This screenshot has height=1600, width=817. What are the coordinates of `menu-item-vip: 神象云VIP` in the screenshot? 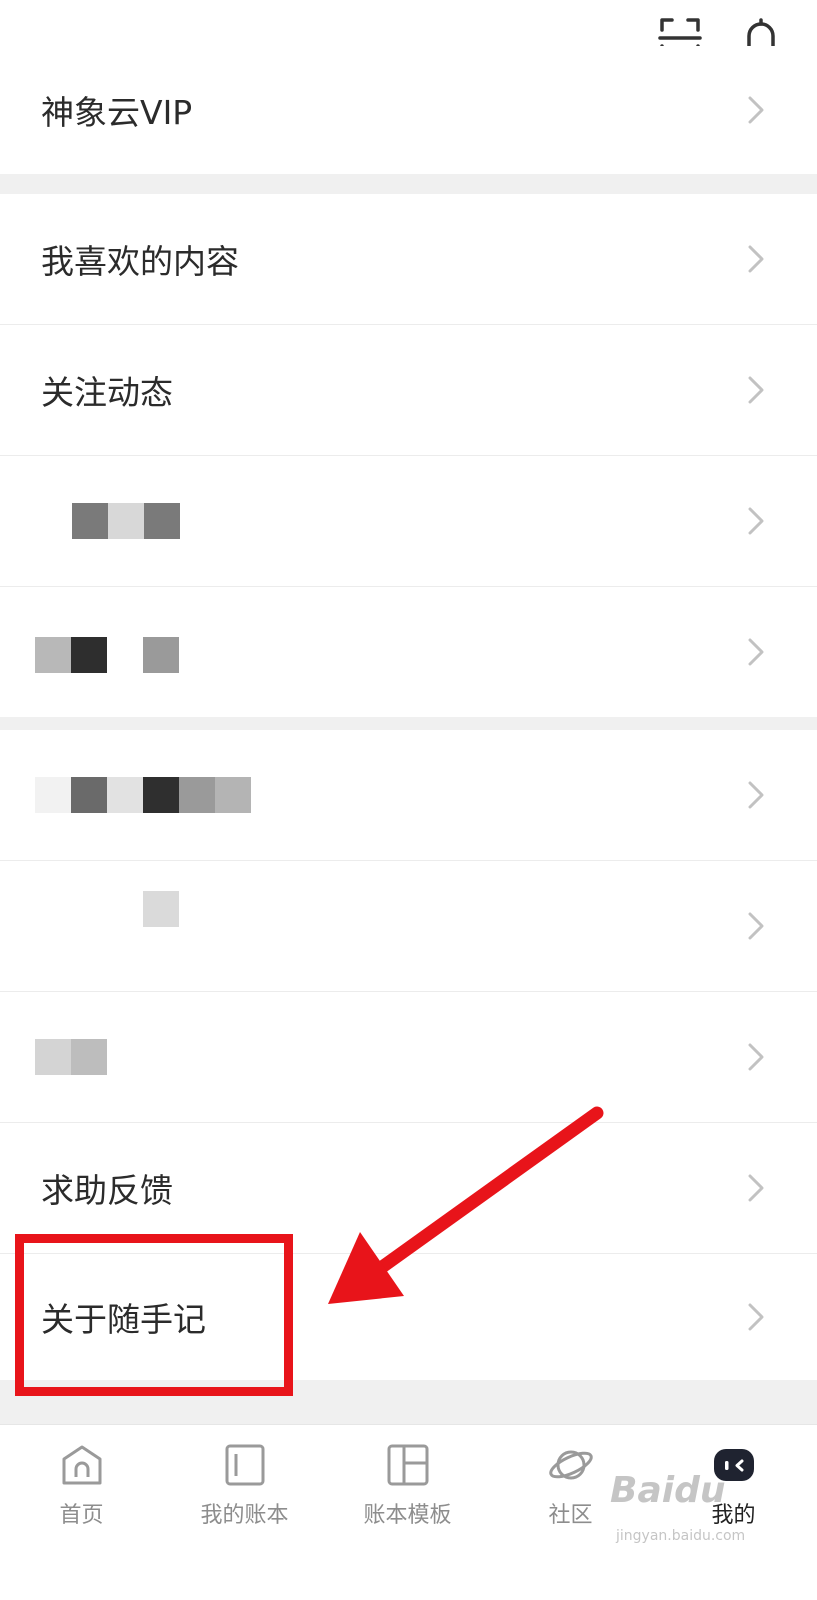 It's located at (408, 110).